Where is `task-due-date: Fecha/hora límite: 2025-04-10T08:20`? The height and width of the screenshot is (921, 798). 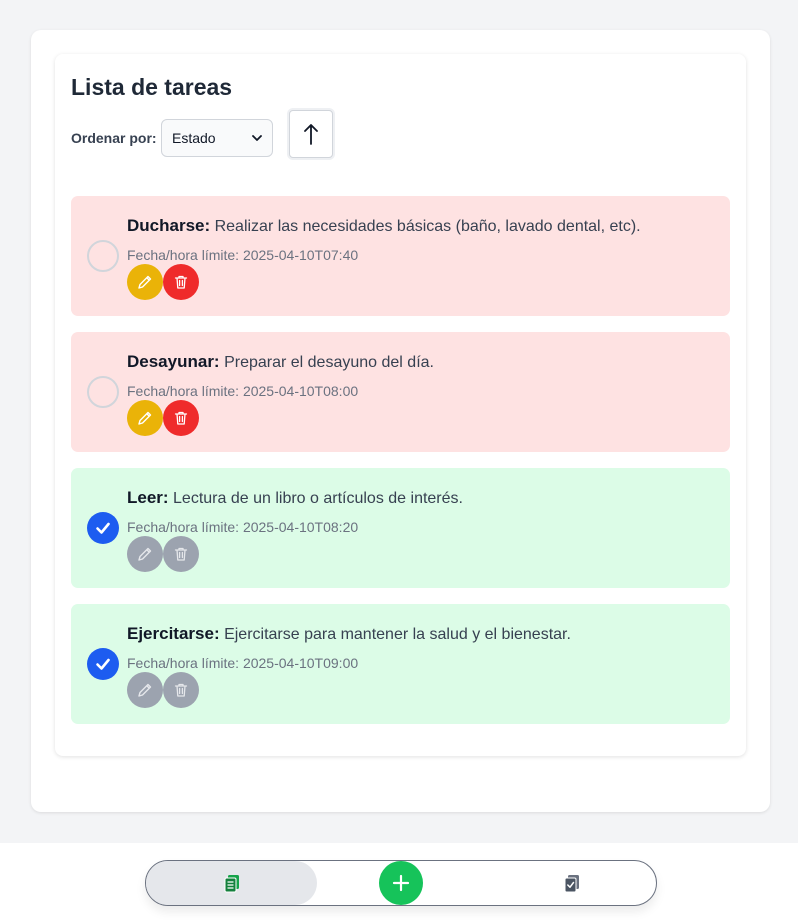
task-due-date: Fecha/hora límite: 2025-04-10T08:20 is located at coordinates (243, 527).